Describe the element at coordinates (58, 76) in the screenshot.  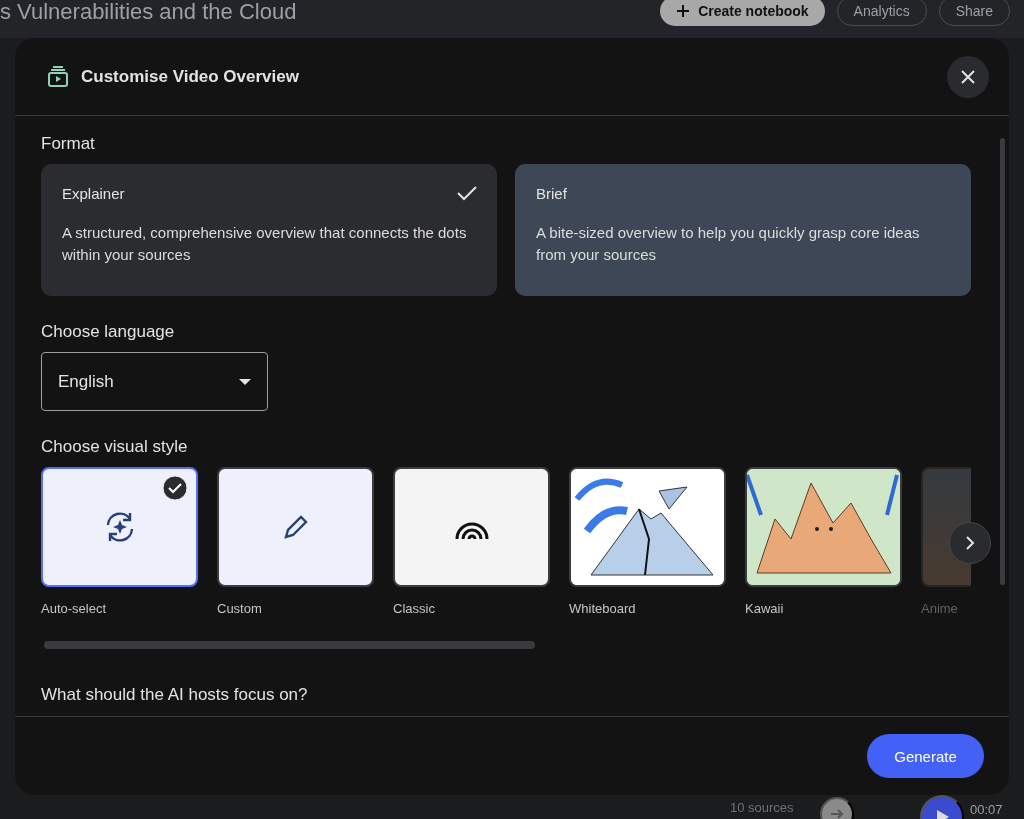
I see `video-stack-icon` at that location.